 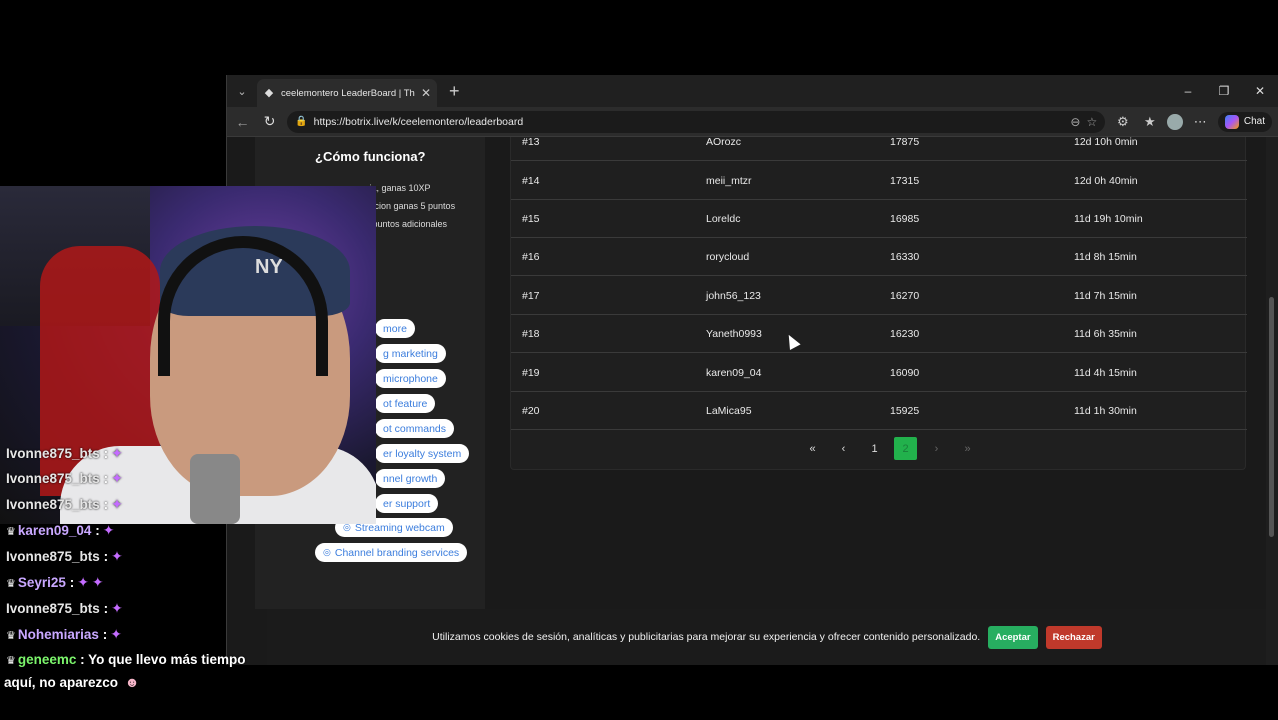 I want to click on user-cell: LaMica95, so click(x=729, y=411).